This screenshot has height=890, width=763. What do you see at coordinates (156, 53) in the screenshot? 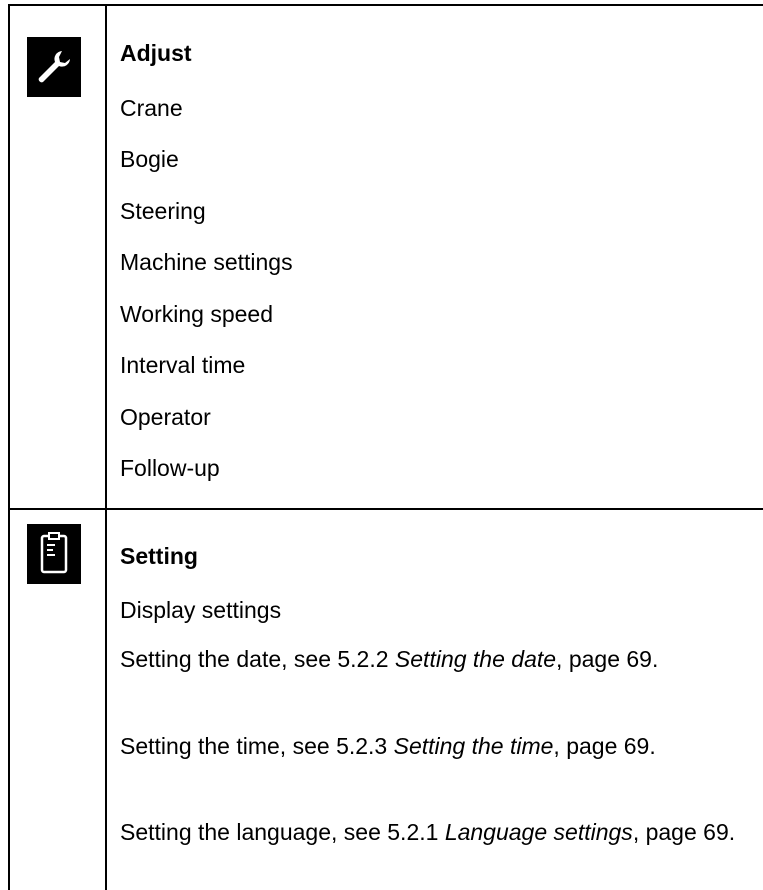
I see `adjust-heading: Adjust` at bounding box center [156, 53].